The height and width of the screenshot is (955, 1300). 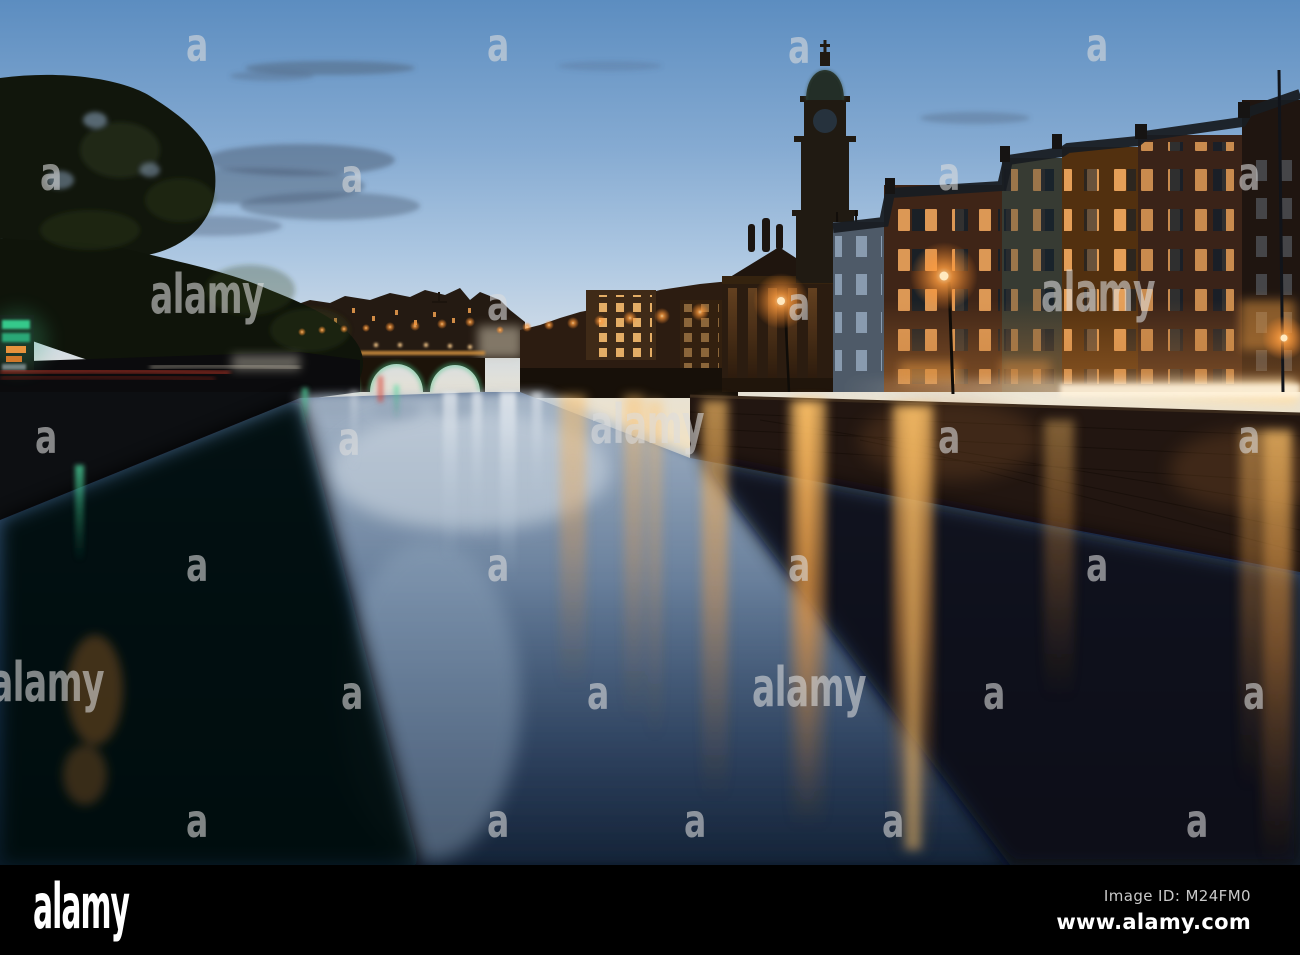 I want to click on alamy-logo: alamy, so click(x=81, y=906).